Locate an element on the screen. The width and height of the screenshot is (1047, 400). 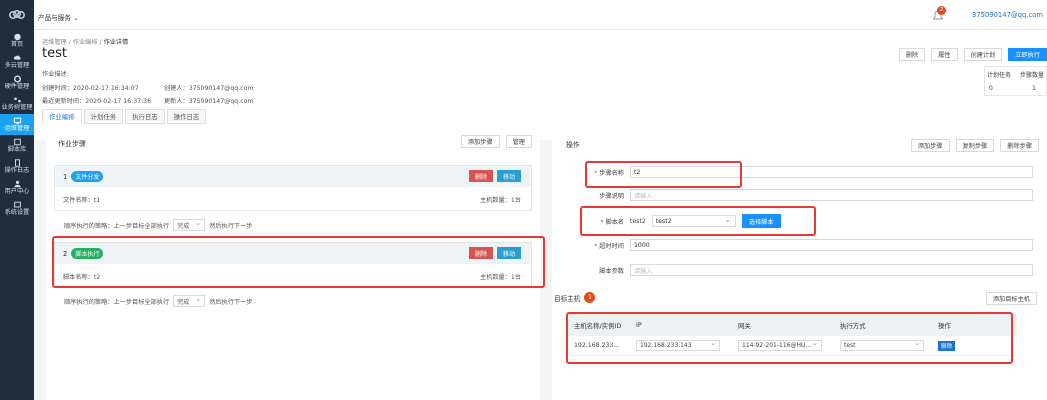
annotation-box-step-name is located at coordinates (663, 174).